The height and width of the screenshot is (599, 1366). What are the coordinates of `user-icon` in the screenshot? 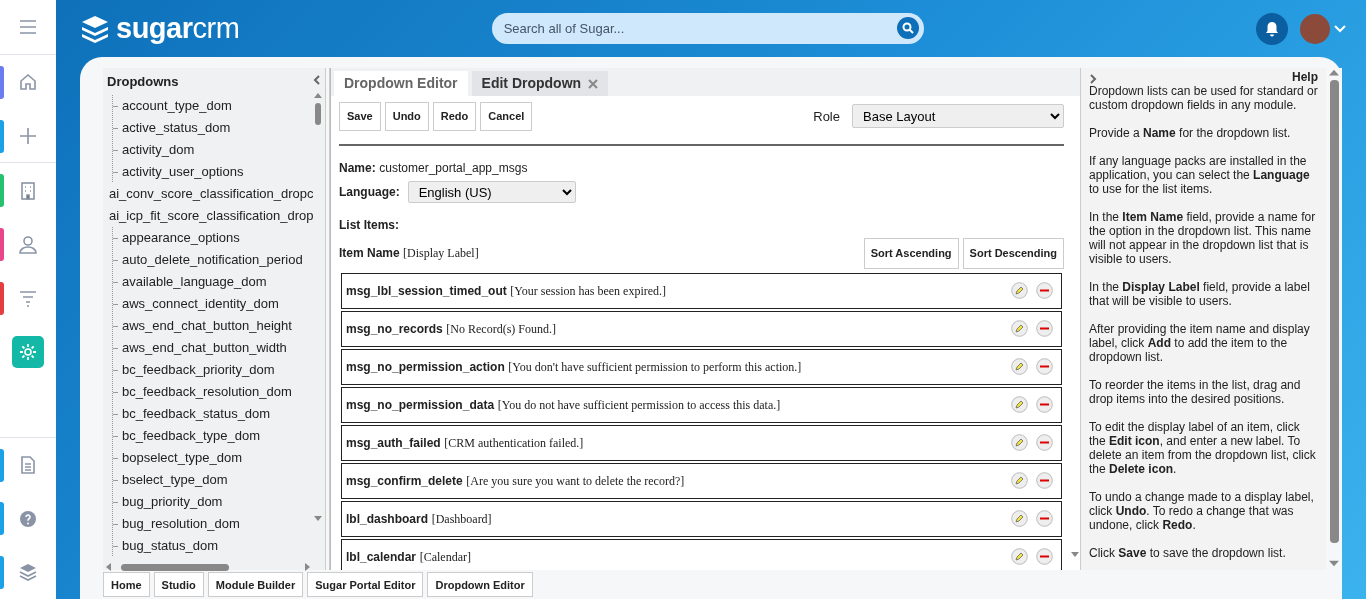 It's located at (28, 244).